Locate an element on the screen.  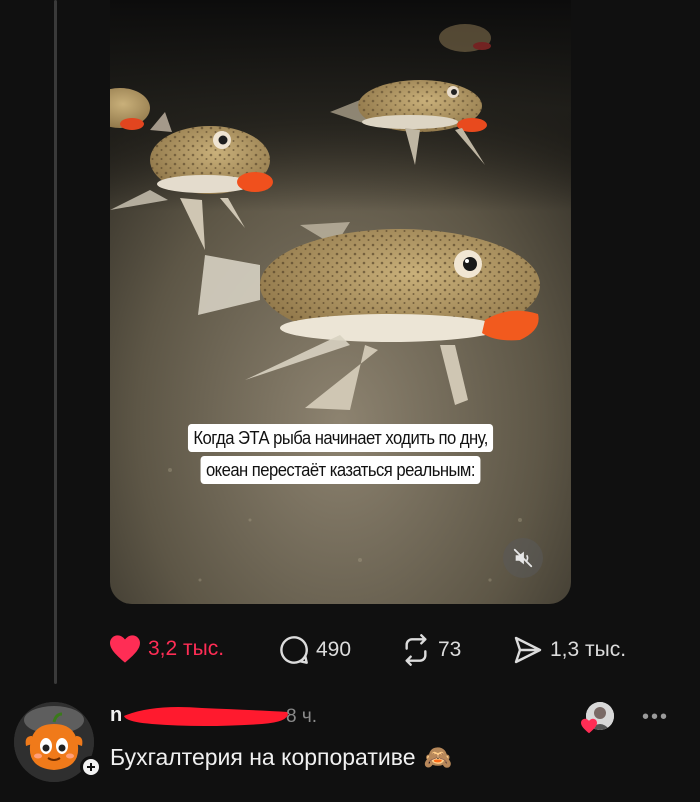
speaker-muted-icon is located at coordinates (523, 558).